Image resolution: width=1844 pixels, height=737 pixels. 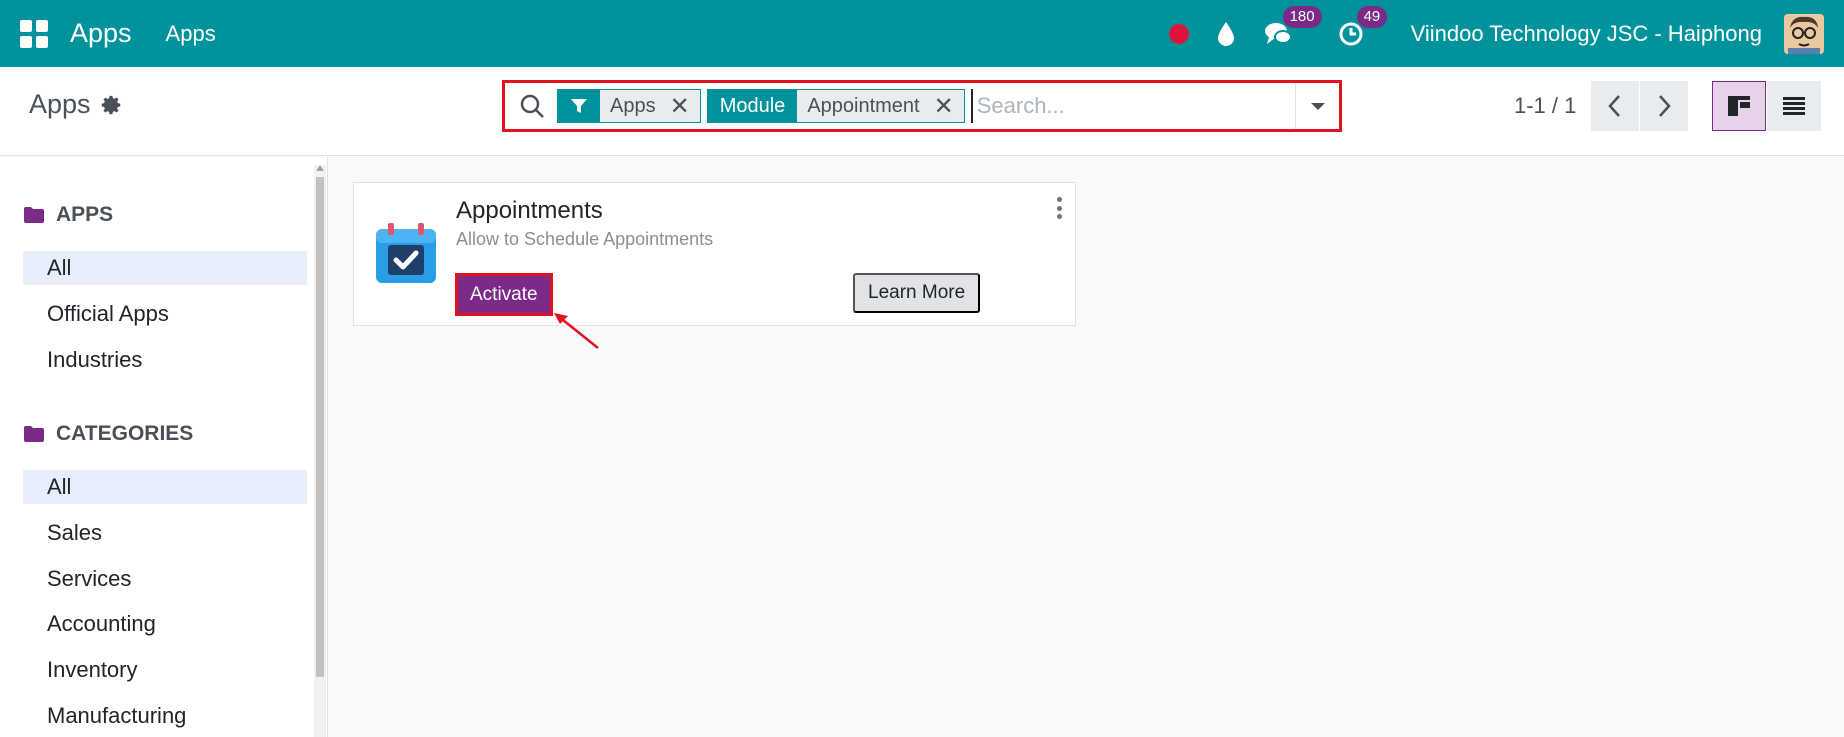 I want to click on sidebar-item-sales: Sales, so click(x=165, y=533).